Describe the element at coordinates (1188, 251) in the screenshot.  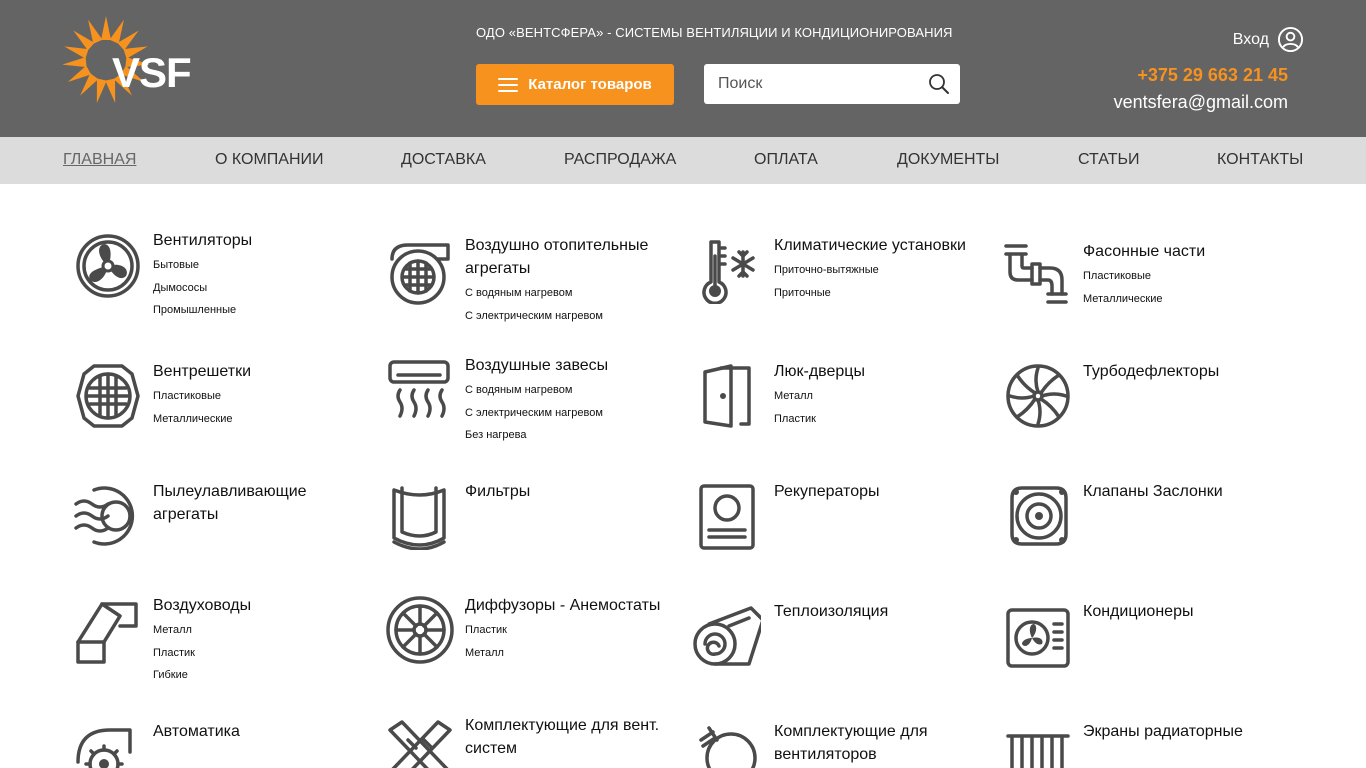
I see `catalog-item-title: Фасонные части` at that location.